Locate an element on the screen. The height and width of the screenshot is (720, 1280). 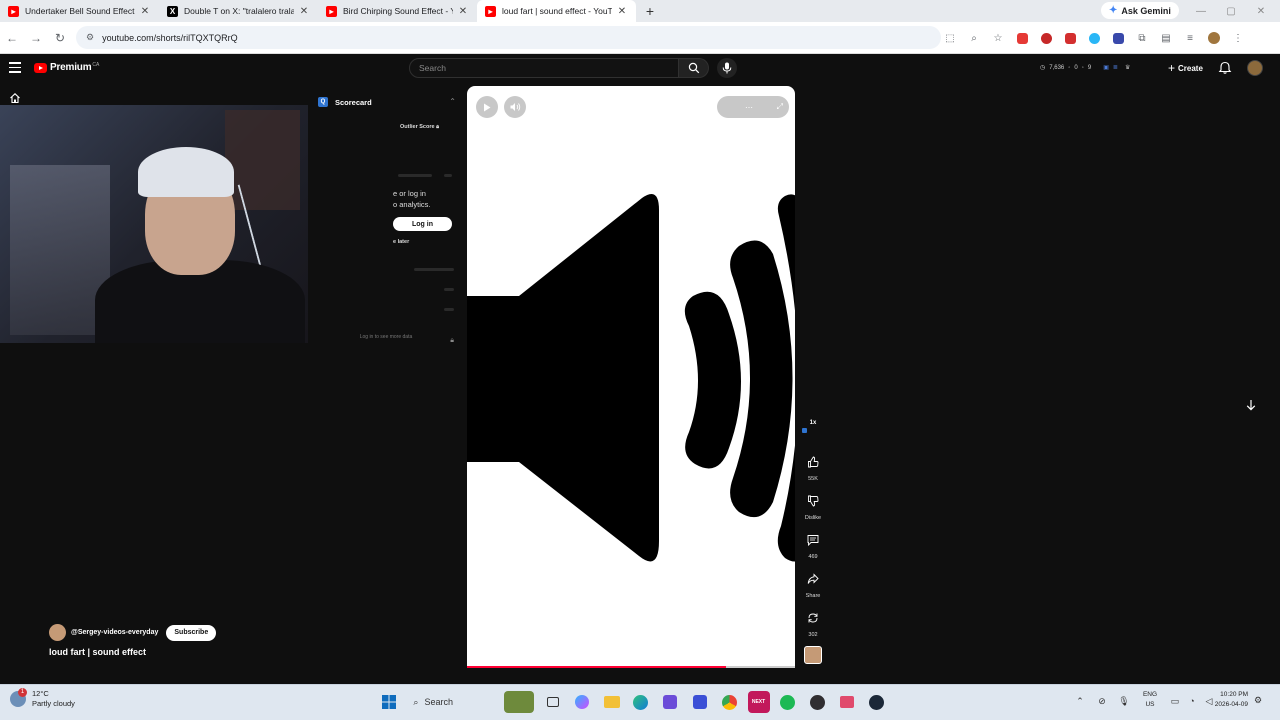
zoom-icon: ⌕ is located at coordinates (974, 38).